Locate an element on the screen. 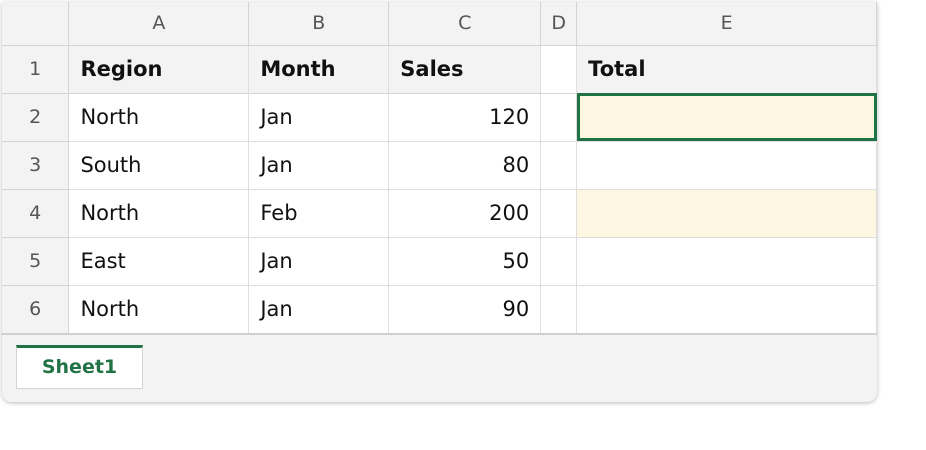 The image size is (926, 450). cell-d5 is located at coordinates (559, 261).